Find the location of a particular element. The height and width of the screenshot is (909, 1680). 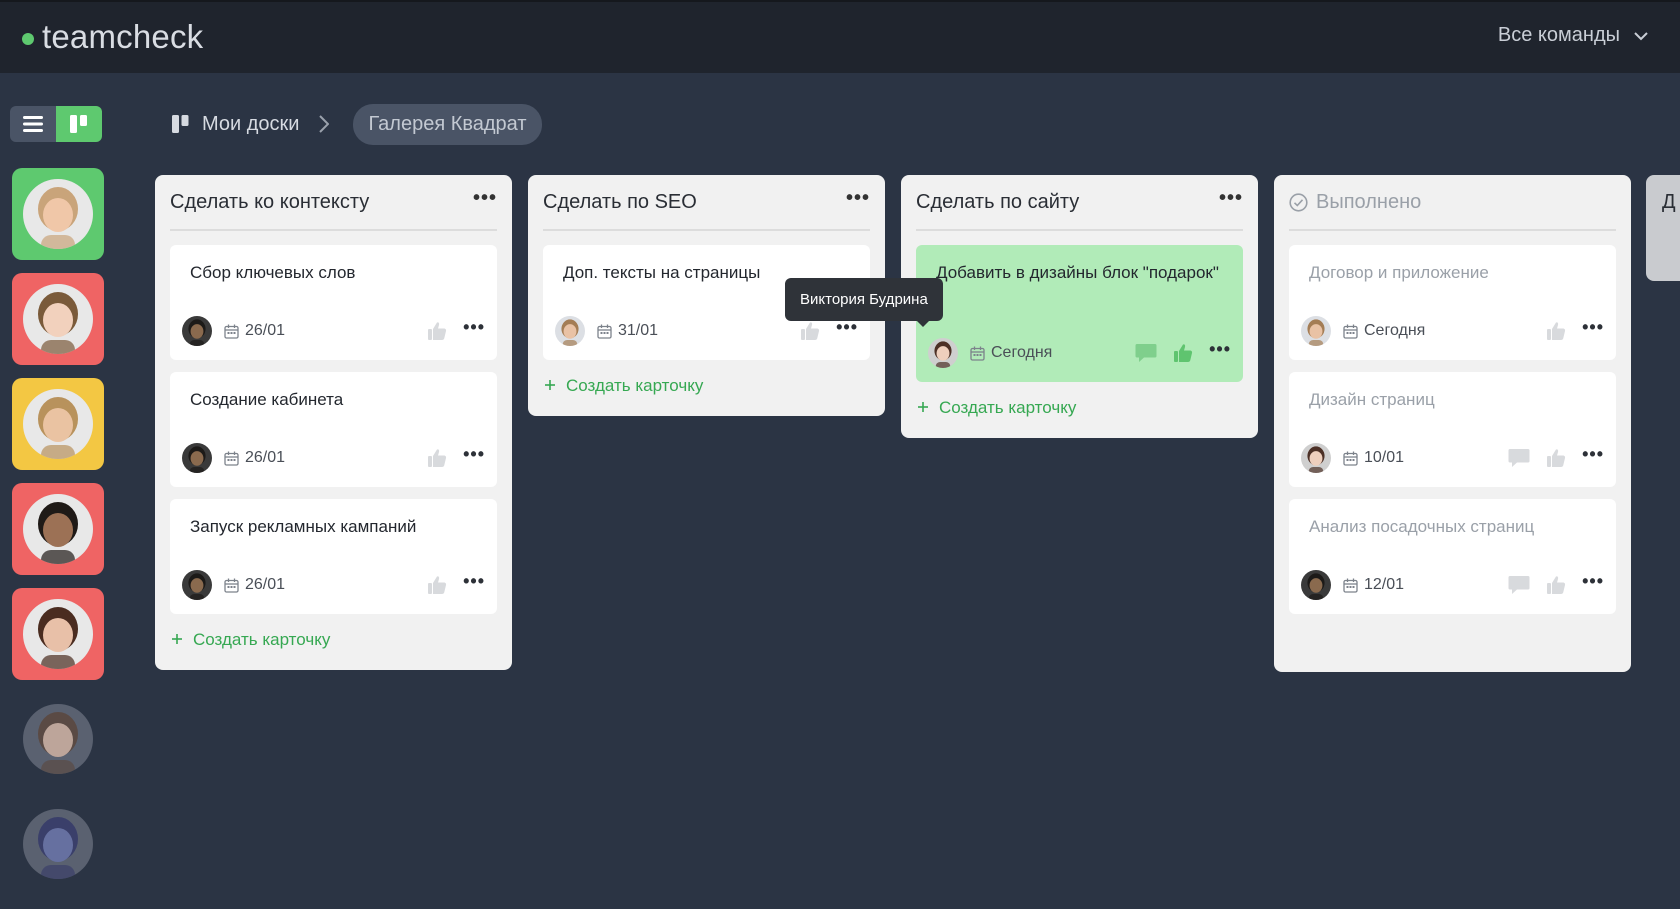

card-title: Сбор ключевых слов is located at coordinates (273, 272).